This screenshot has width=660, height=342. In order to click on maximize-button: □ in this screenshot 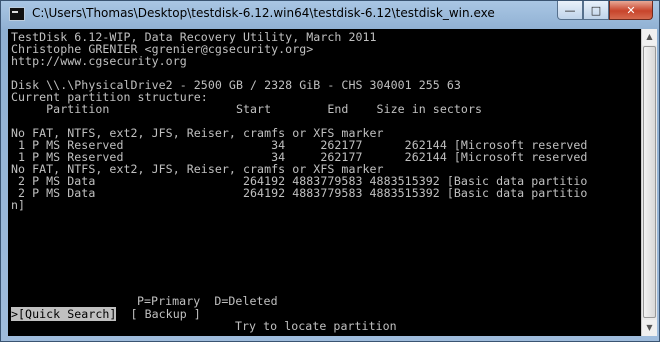, I will do `click(596, 10)`.